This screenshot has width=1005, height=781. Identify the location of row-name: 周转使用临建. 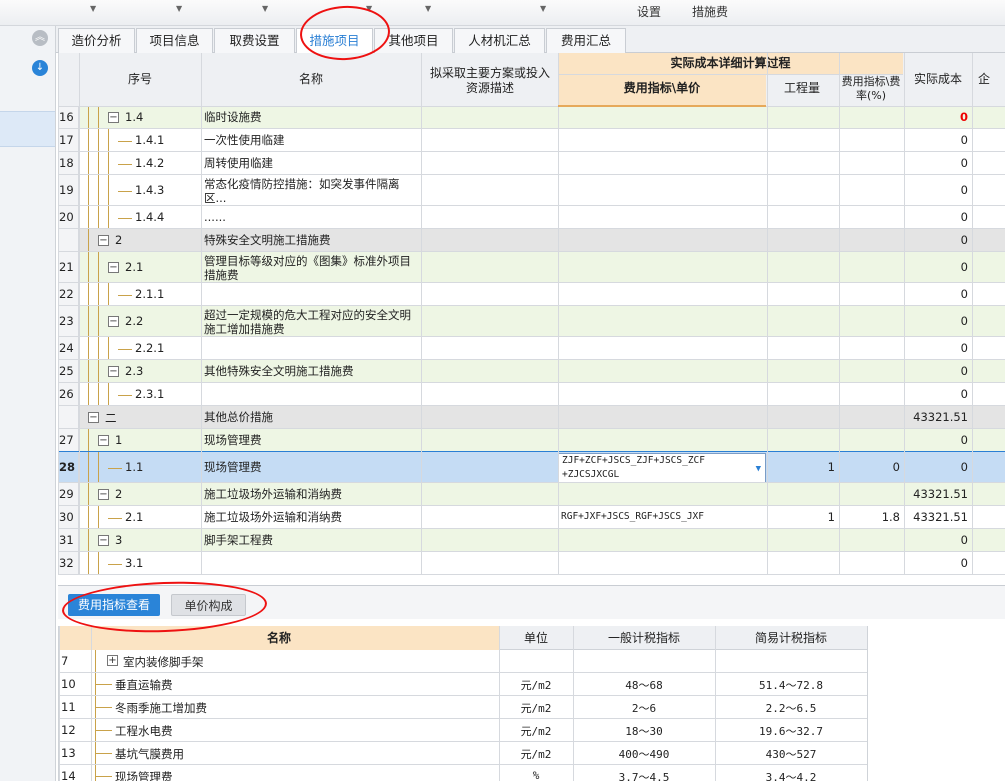
(311, 163).